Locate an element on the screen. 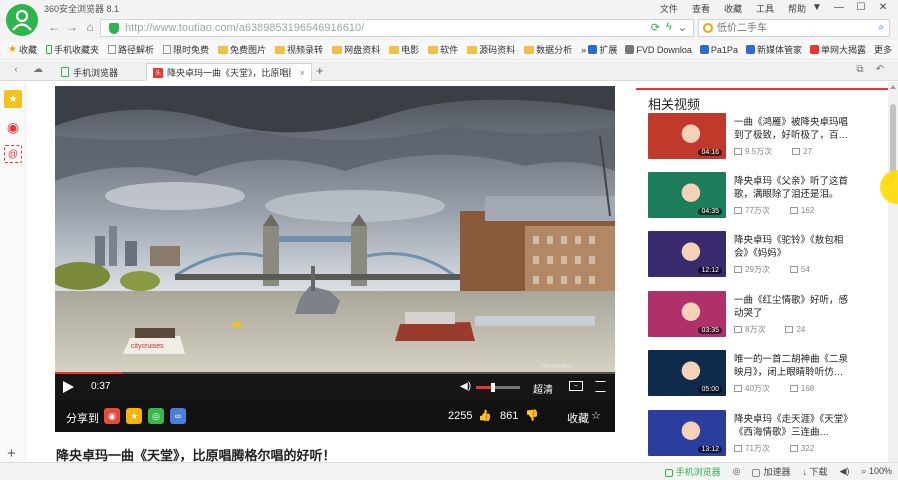  bookmarks-more-chevron-icon: » is located at coordinates (583, 50).